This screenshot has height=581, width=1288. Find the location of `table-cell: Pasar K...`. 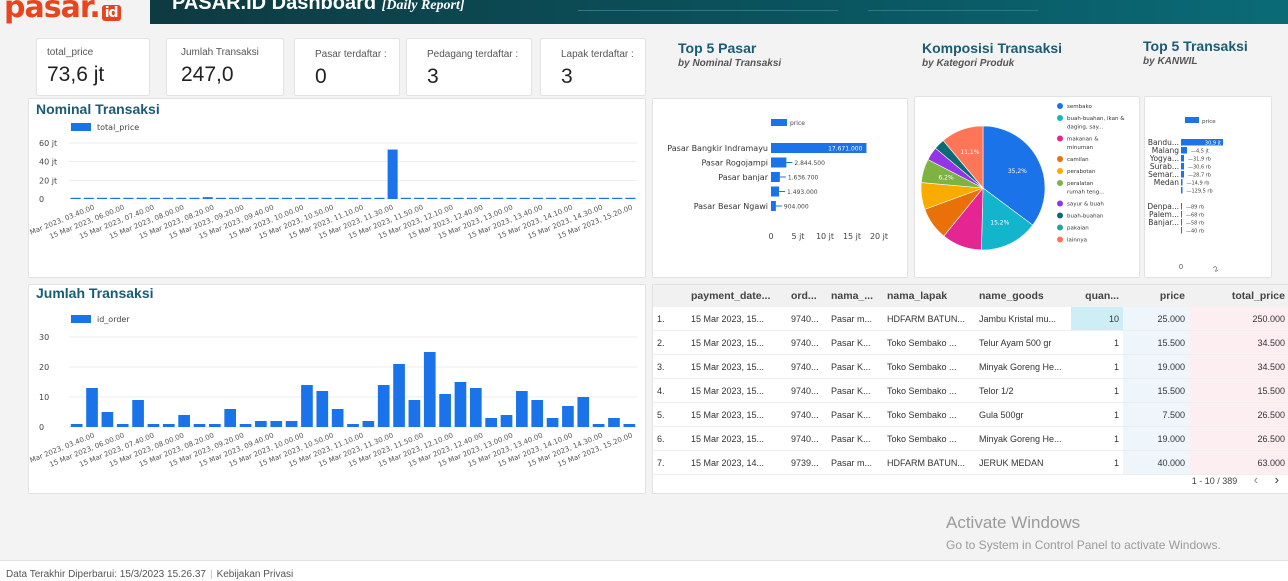

table-cell: Pasar K... is located at coordinates (855, 414).